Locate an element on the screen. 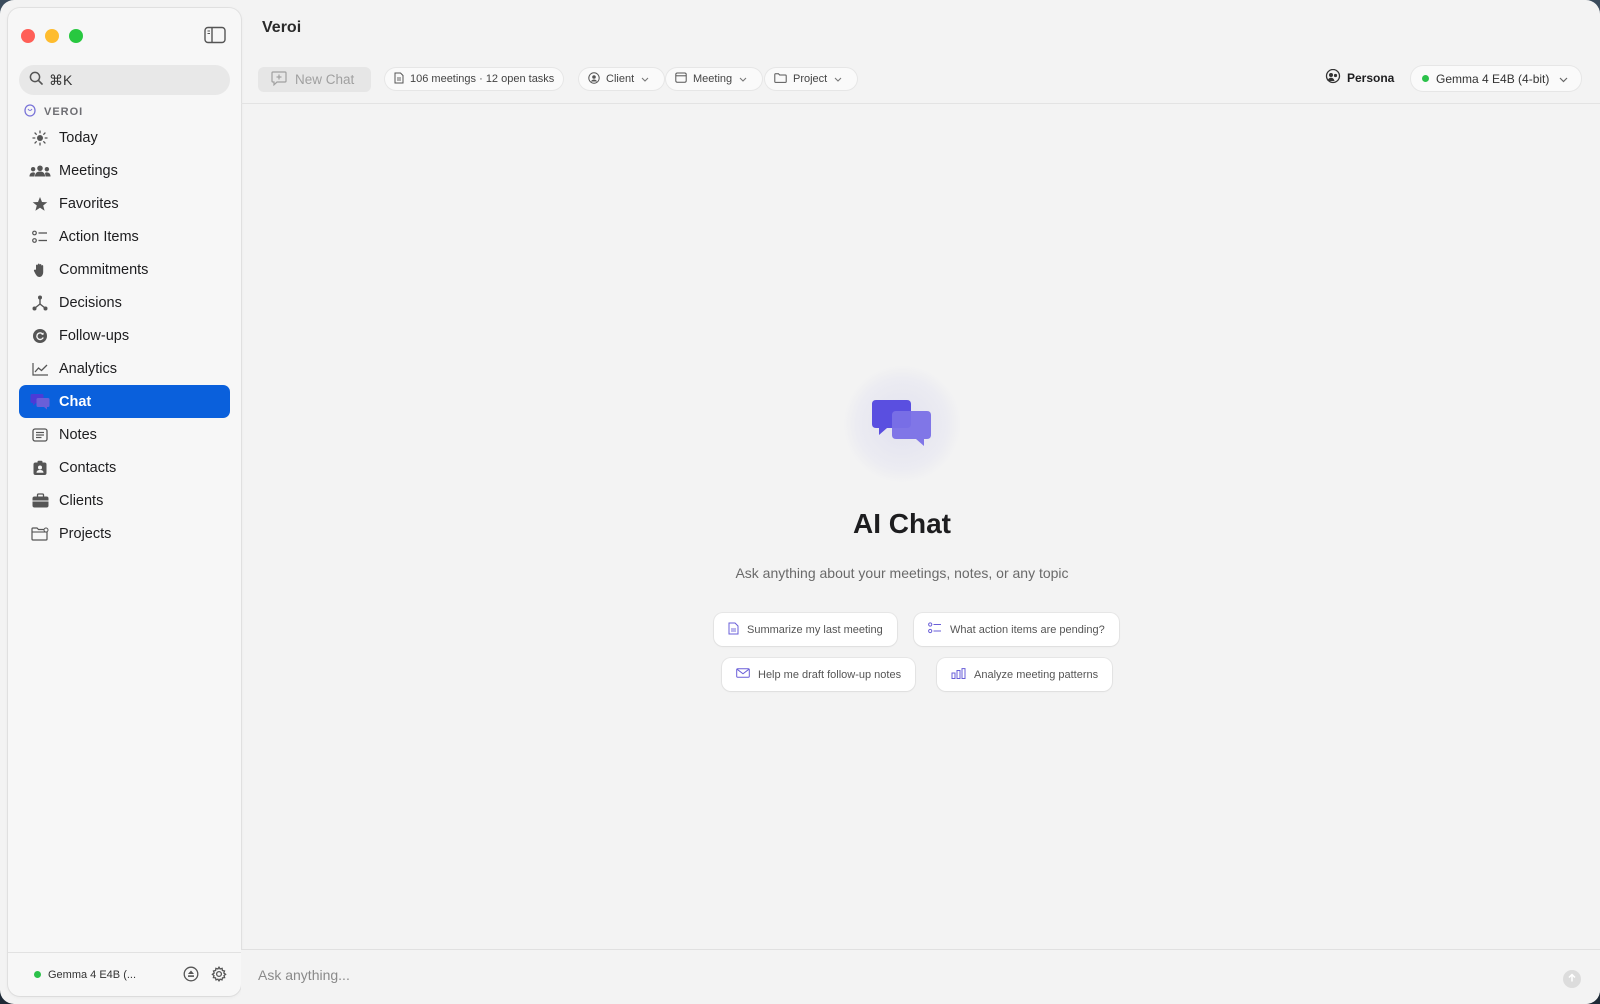 Image resolution: width=1600 pixels, height=1004 pixels. sidebar-item-commitments: Commitments is located at coordinates (124, 269).